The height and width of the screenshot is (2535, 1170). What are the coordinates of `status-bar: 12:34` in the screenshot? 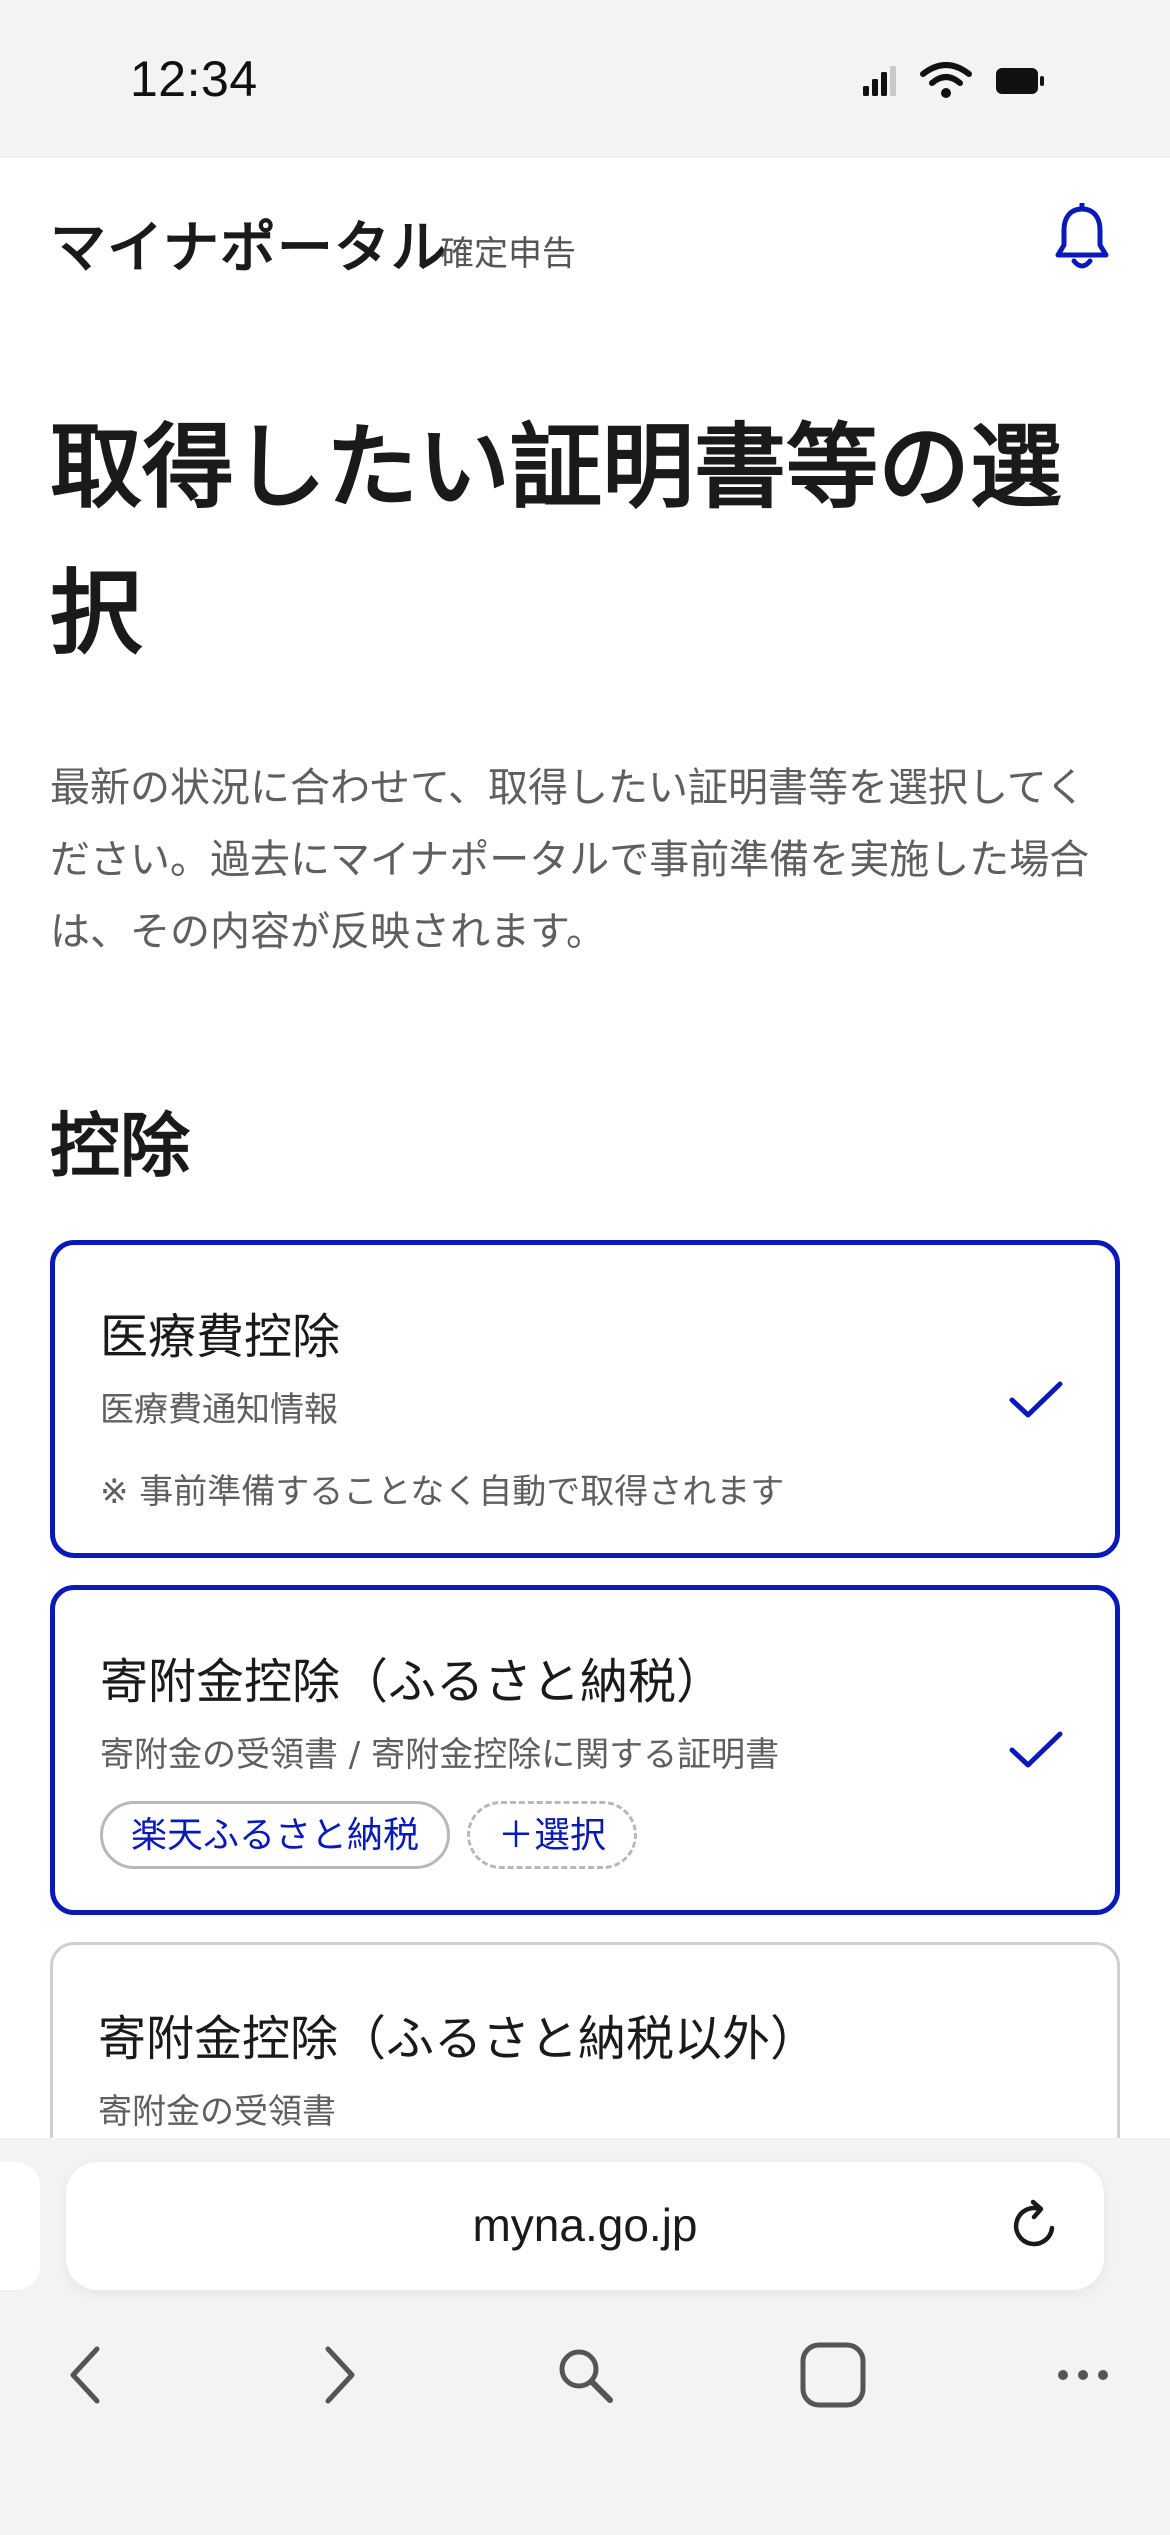 It's located at (585, 79).